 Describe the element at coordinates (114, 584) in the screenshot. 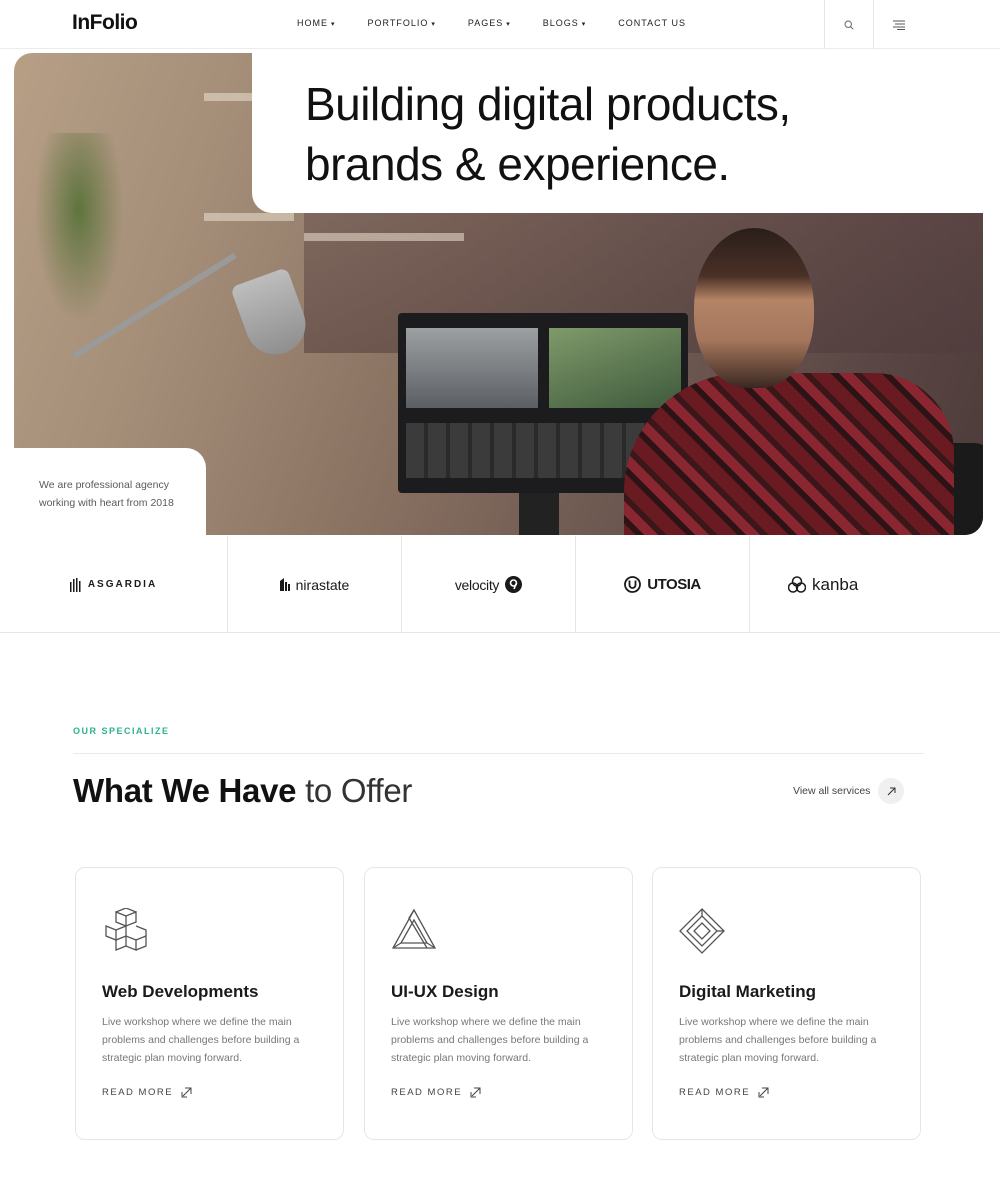

I see `brand-logo-asgardia: ASGARDIA` at that location.